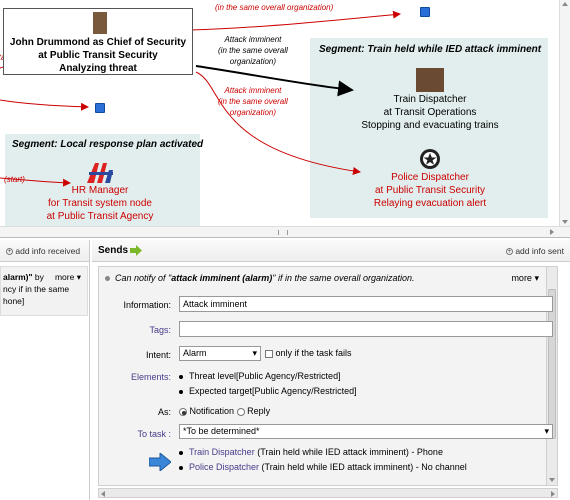 Image resolution: width=570 pixels, height=500 pixels. I want to click on notify-suffix: " if in the same overall organization., so click(343, 278).